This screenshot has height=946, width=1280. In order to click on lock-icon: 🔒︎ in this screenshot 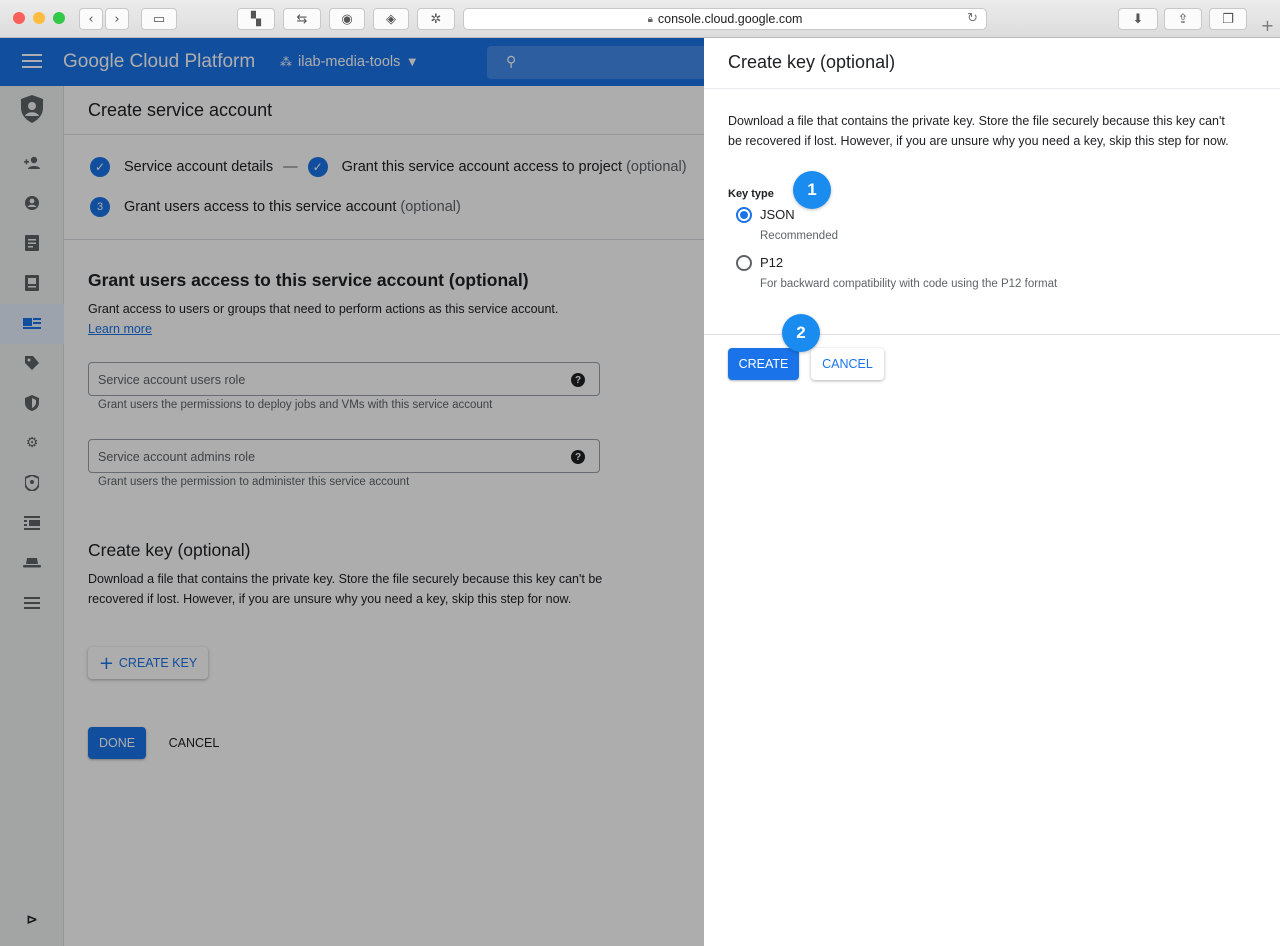, I will do `click(650, 19)`.